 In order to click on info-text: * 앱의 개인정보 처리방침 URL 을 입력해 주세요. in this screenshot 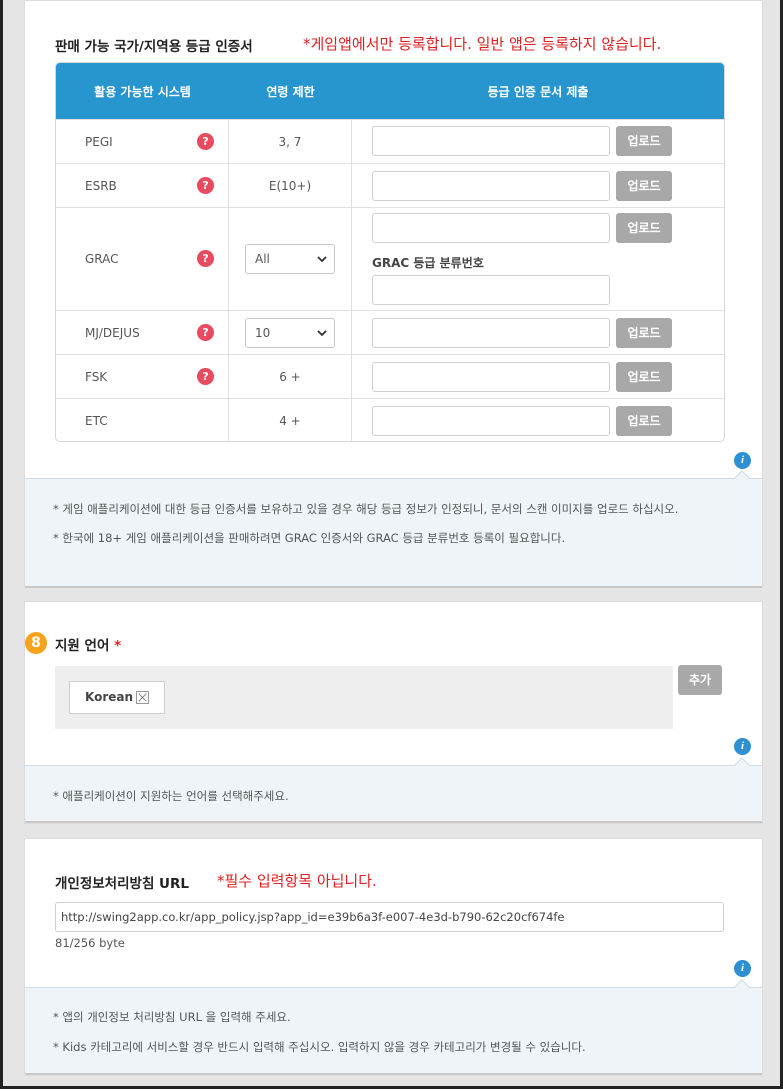, I will do `click(172, 1017)`.